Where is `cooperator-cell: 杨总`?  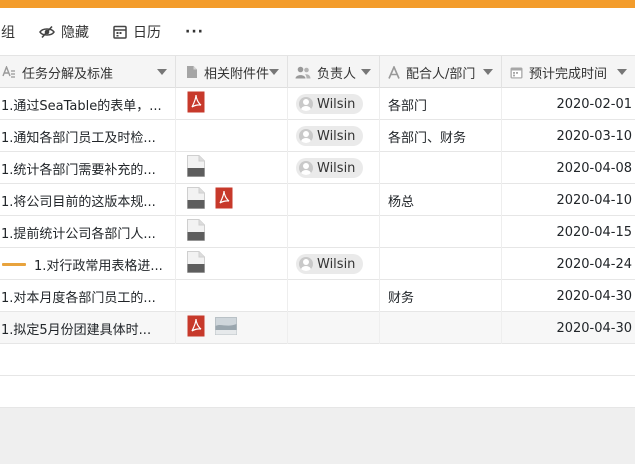
cooperator-cell: 杨总 is located at coordinates (441, 200).